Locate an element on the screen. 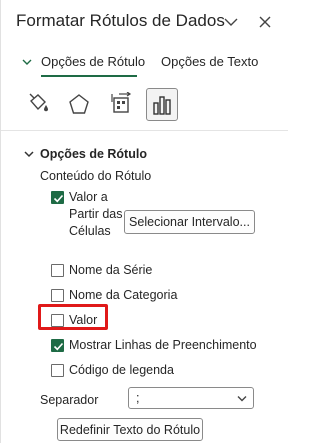  legend-key-label: Código de legenda is located at coordinates (121, 370).